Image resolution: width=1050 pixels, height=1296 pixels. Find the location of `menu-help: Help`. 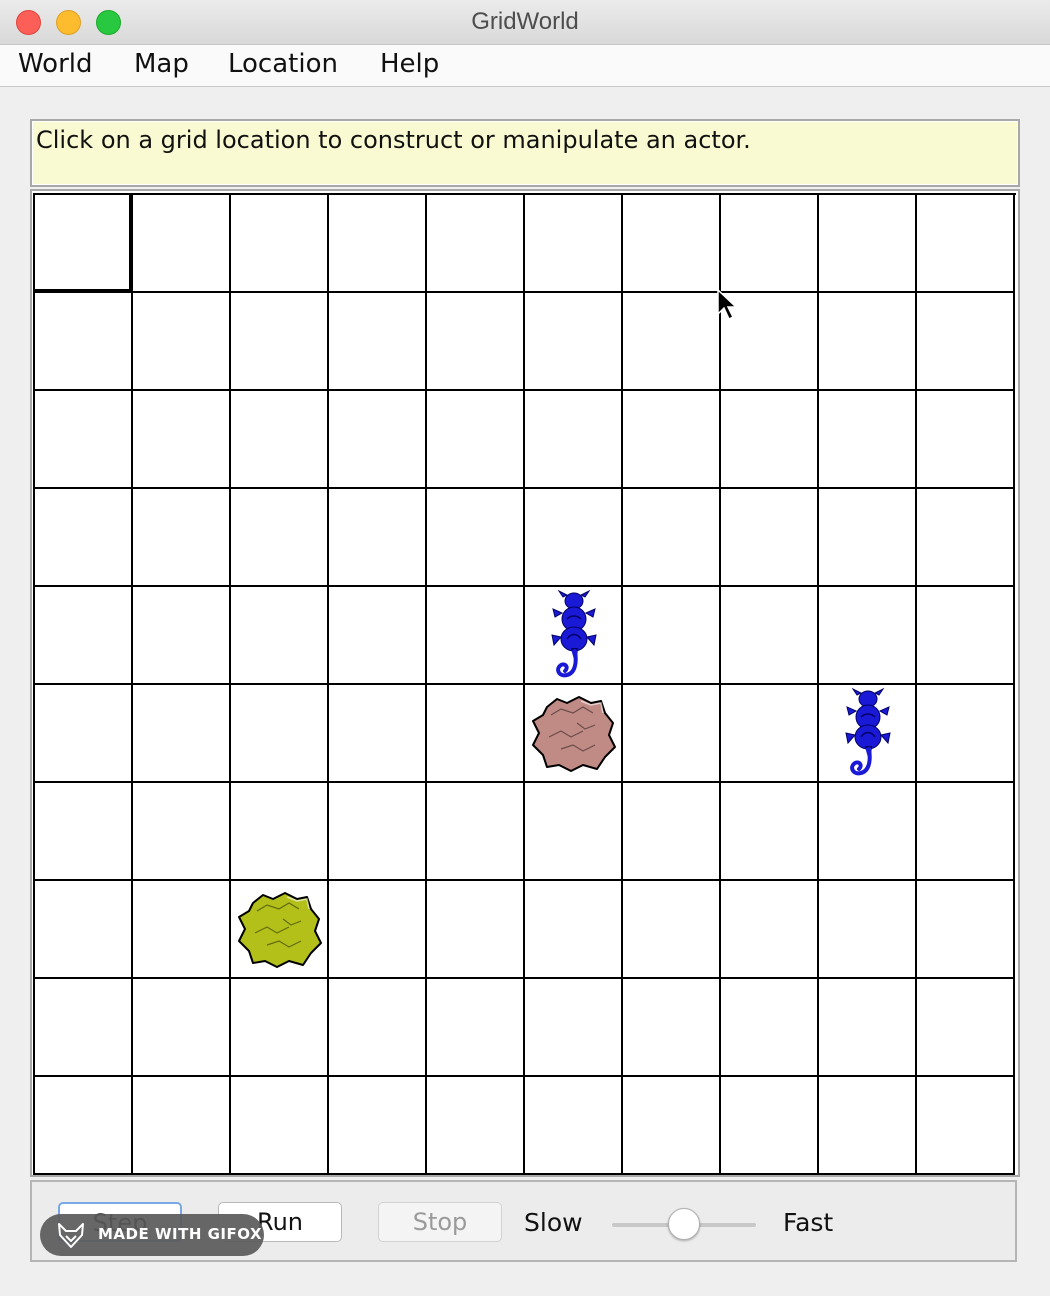

menu-help: Help is located at coordinates (409, 64).